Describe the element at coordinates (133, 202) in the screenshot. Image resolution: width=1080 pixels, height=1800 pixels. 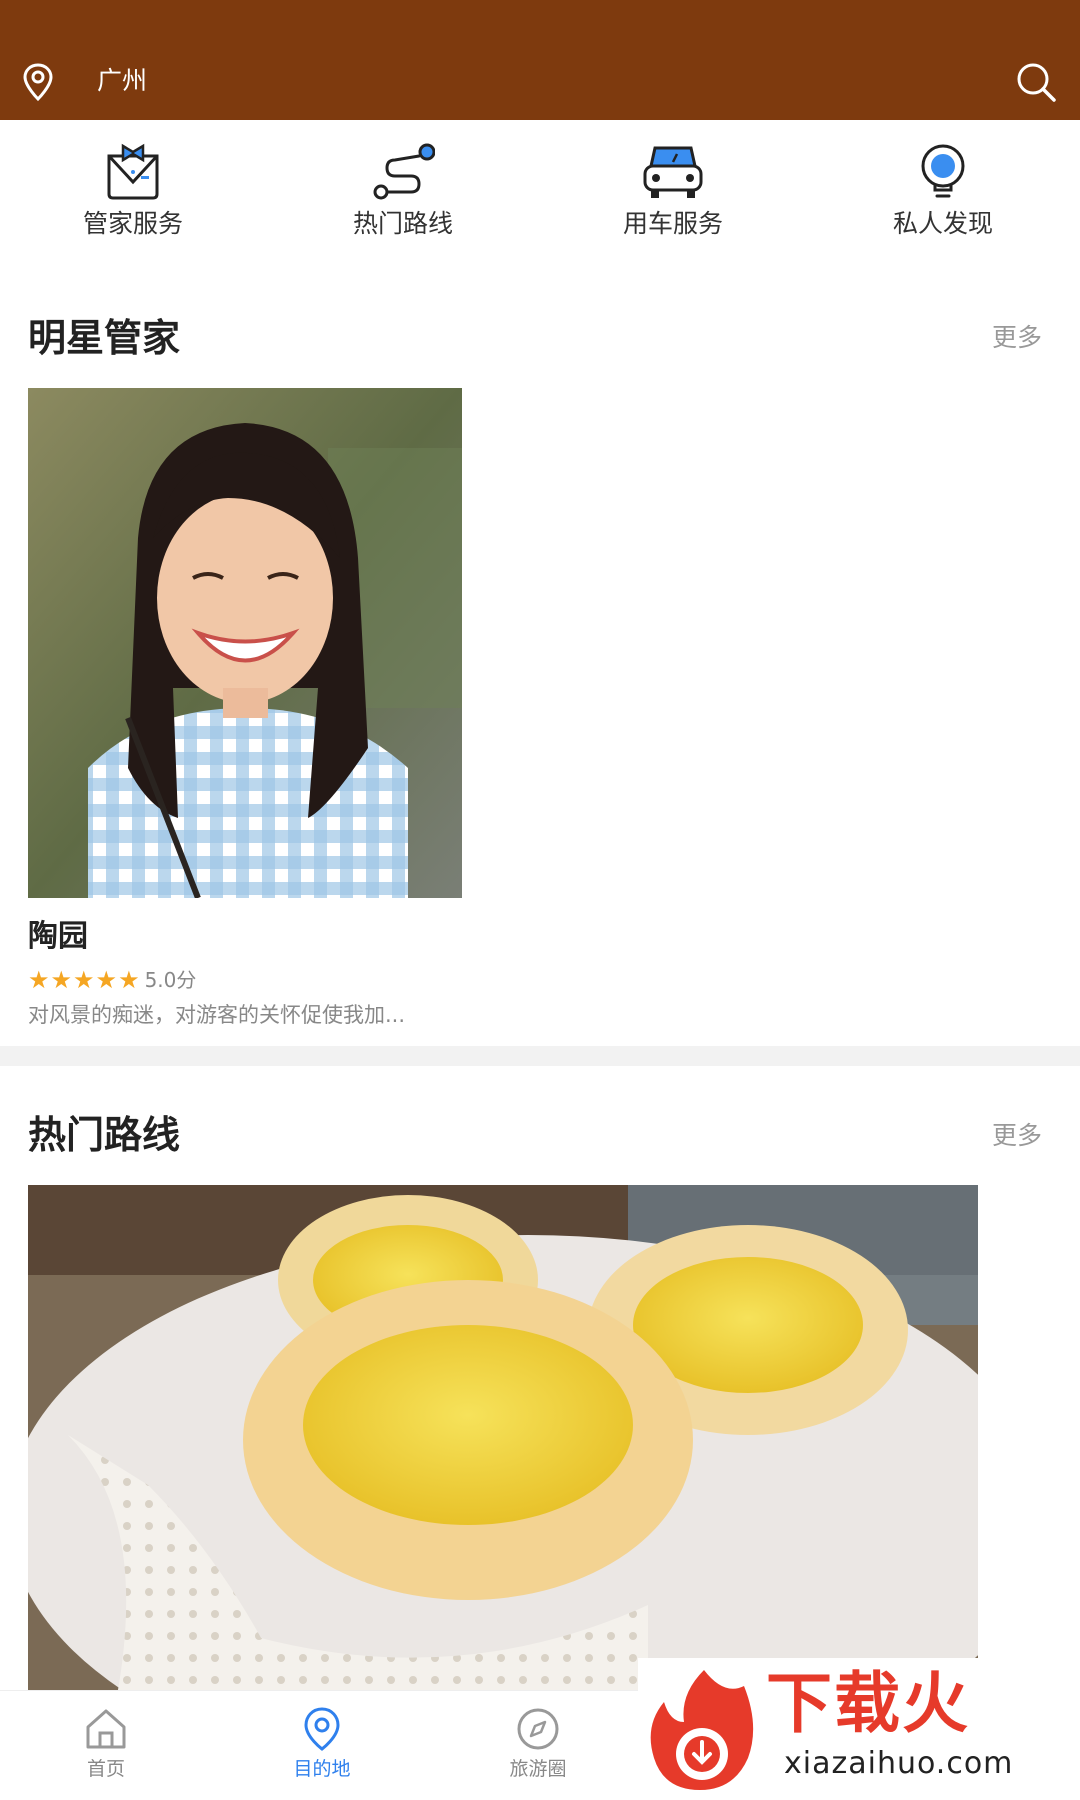
I see `quick-item-butler: 管家服务` at that location.